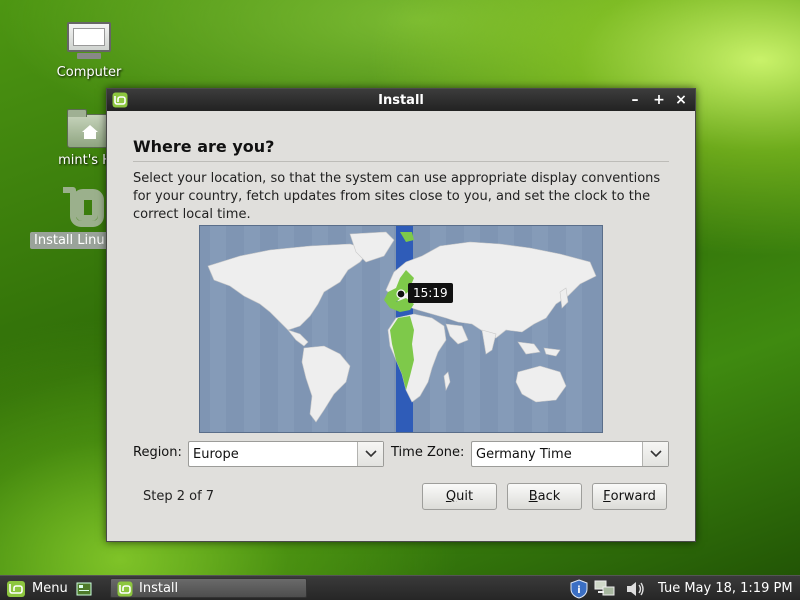 The image size is (800, 600). What do you see at coordinates (157, 452) in the screenshot?
I see `region-label: Region:` at bounding box center [157, 452].